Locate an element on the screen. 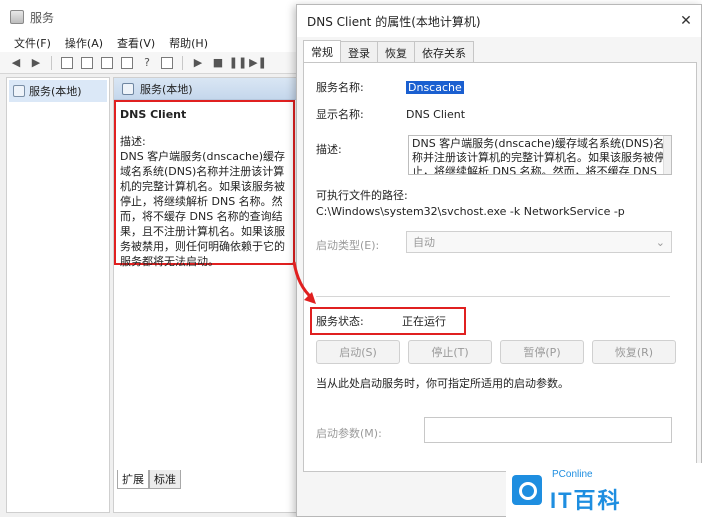 This screenshot has height=517, width=702. service-control-buttons: 启动(S) 停止(T) 暂停(P) 恢复(R) is located at coordinates (496, 352).